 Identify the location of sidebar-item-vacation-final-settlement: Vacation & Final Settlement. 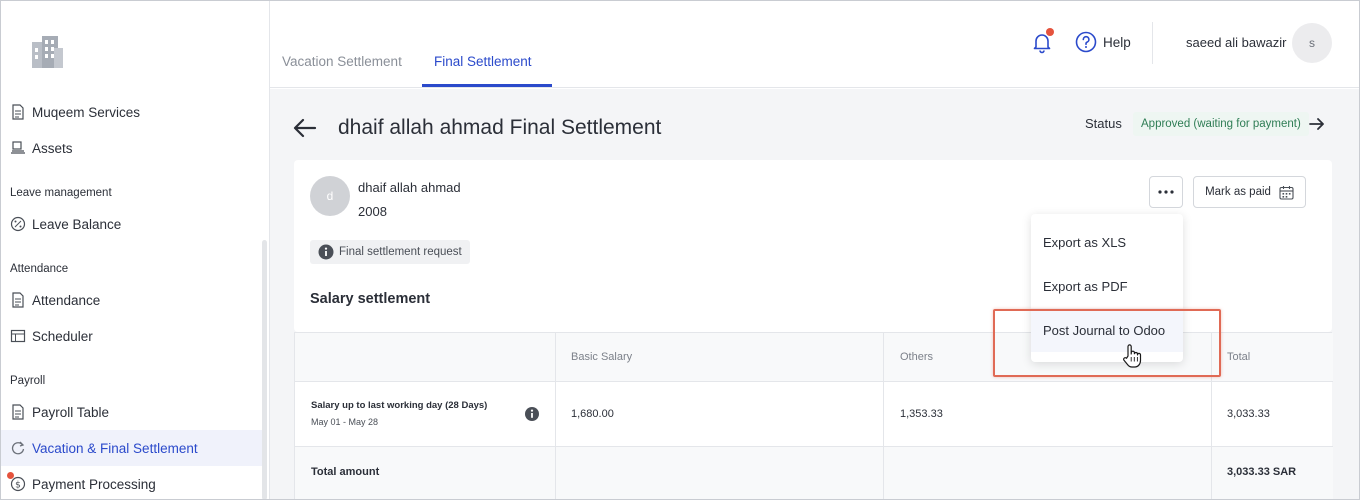
(132, 448).